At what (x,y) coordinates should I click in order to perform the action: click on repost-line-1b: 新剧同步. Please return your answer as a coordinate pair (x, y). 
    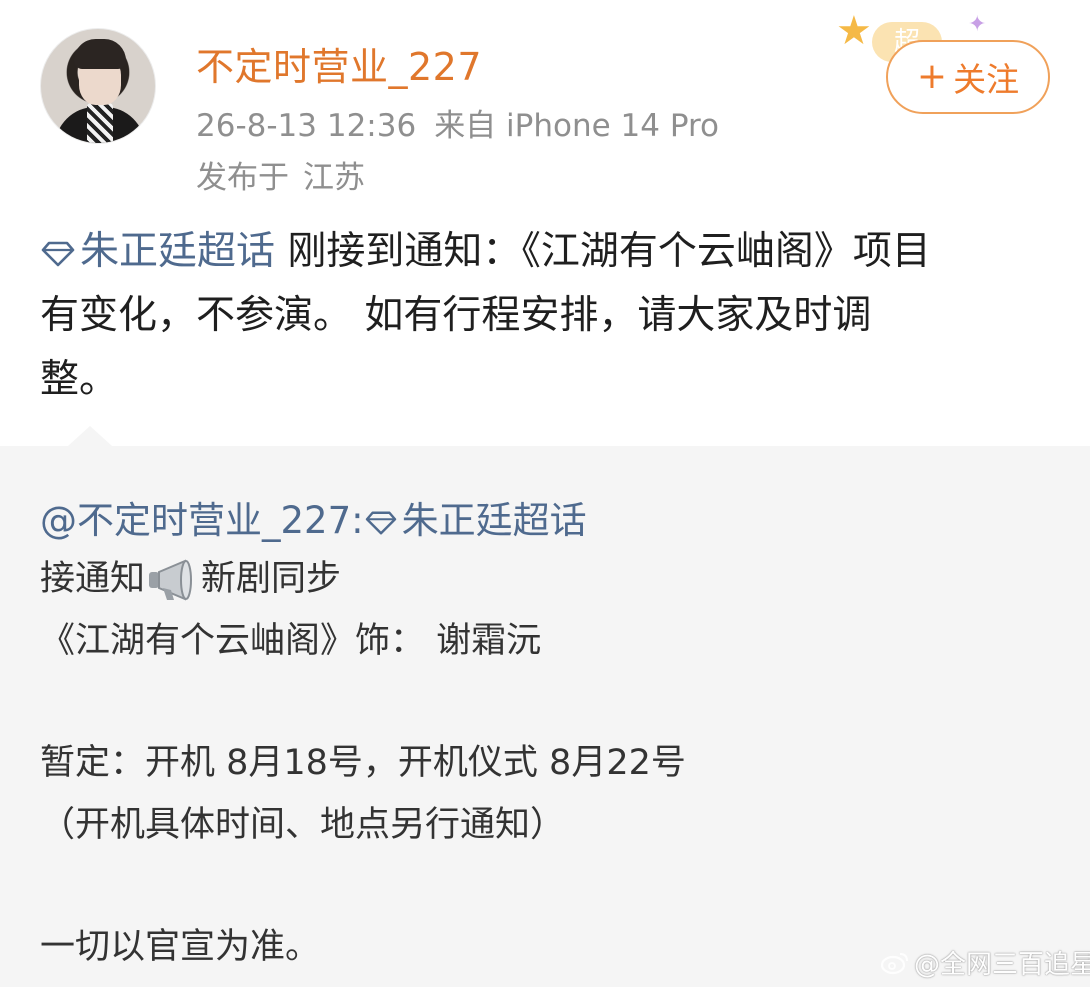
    Looking at the image, I should click on (271, 579).